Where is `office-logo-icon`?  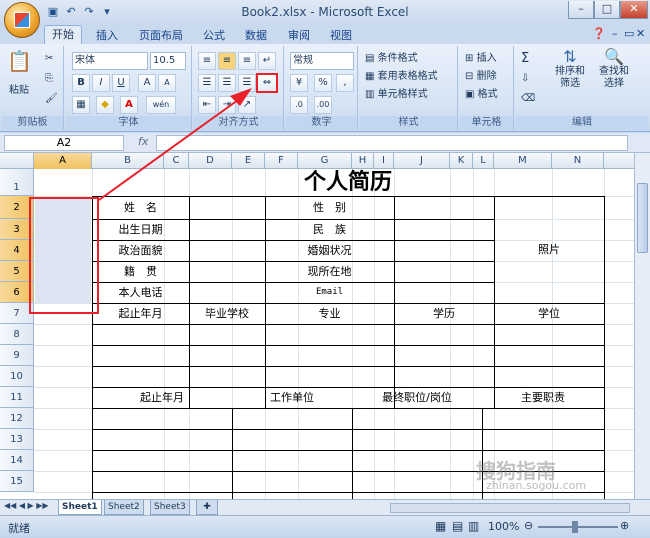
office-logo-icon is located at coordinates (22, 20).